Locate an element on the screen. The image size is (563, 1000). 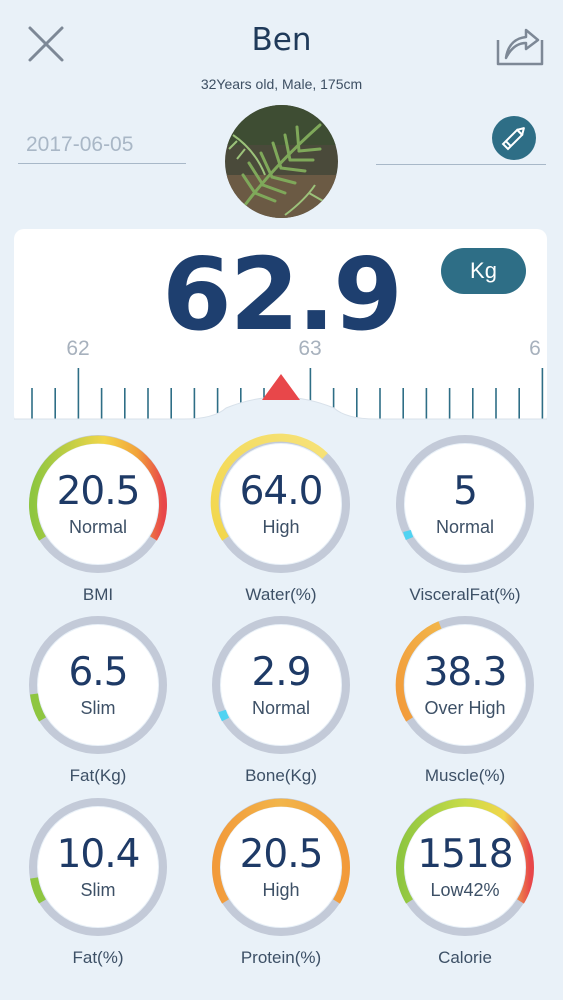
gauge-label: Muscle(%) is located at coordinates (465, 775).